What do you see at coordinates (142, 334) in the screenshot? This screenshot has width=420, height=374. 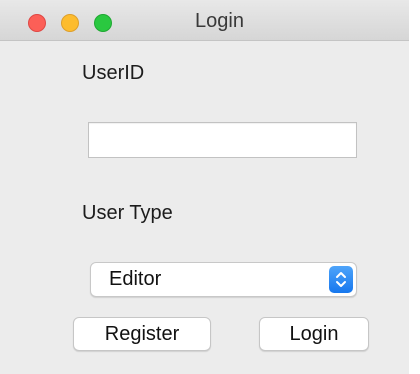 I see `register-button: Register` at bounding box center [142, 334].